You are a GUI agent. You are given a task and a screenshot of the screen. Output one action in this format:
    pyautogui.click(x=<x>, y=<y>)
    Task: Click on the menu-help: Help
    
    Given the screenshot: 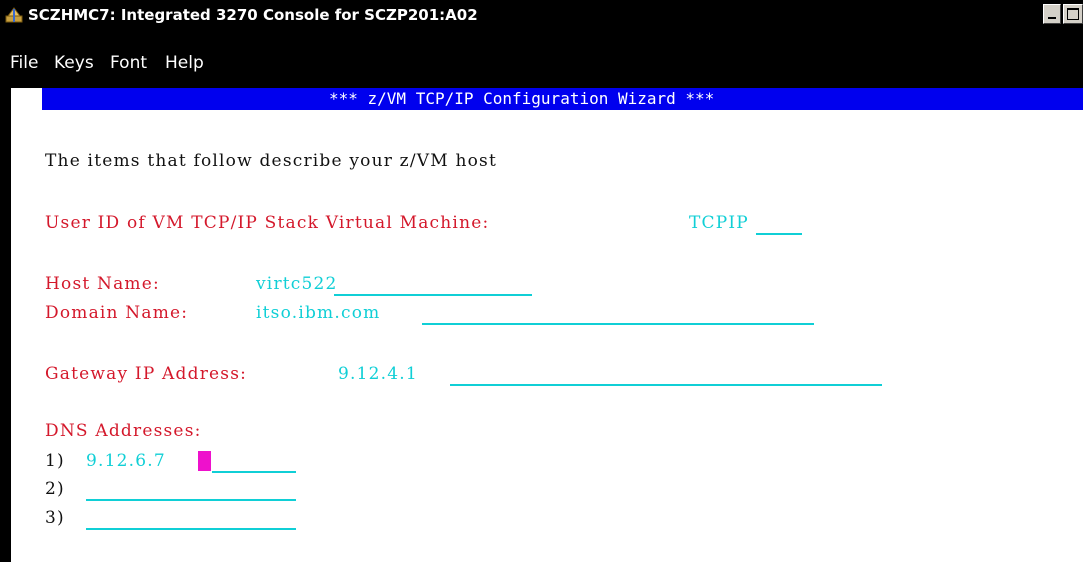 What is the action you would take?
    pyautogui.click(x=184, y=63)
    